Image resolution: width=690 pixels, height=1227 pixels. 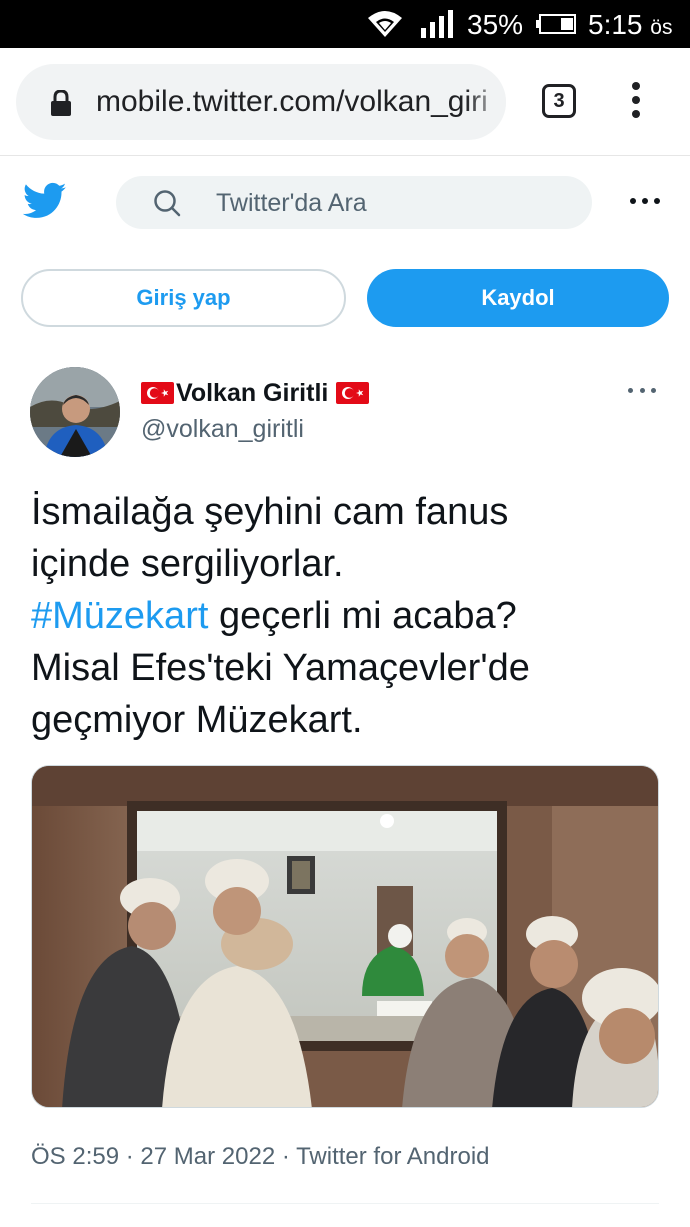 I want to click on address-bar: mobile.twitter.com/volkan_giritli, so click(x=261, y=102).